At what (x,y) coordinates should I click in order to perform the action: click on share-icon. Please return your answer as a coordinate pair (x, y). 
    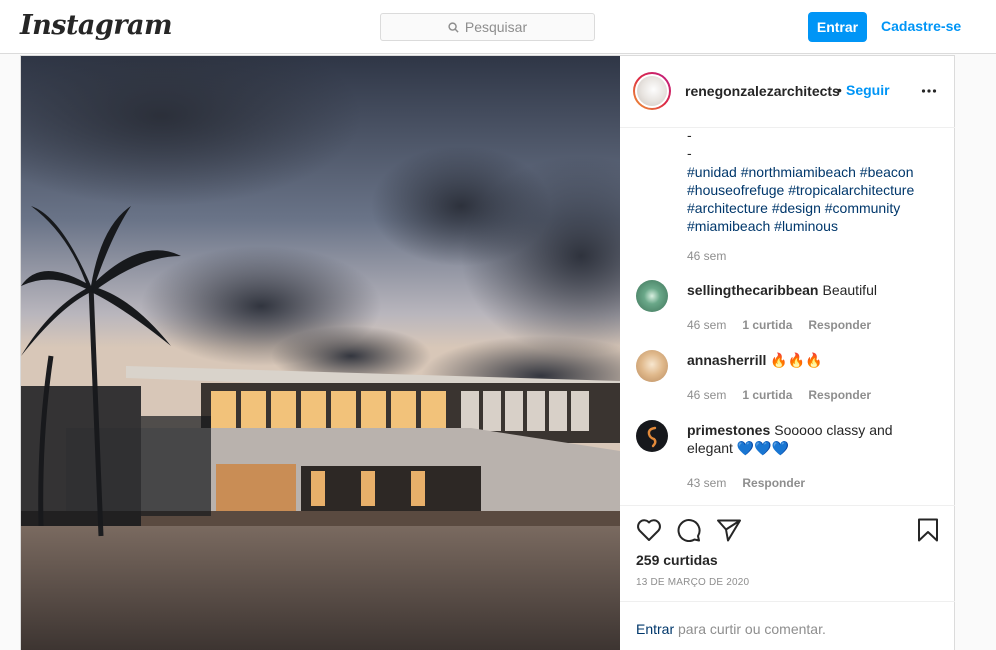
    Looking at the image, I should click on (729, 532).